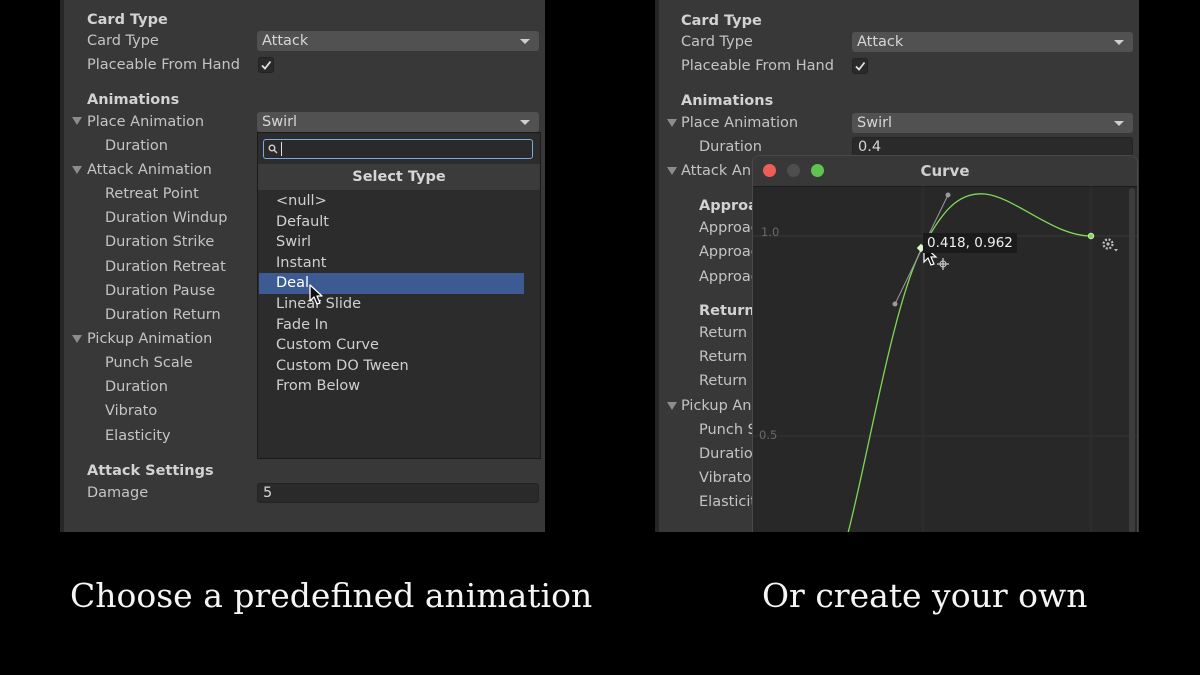 The image size is (1200, 675). What do you see at coordinates (992, 147) in the screenshot?
I see `duration-input: 0.4` at bounding box center [992, 147].